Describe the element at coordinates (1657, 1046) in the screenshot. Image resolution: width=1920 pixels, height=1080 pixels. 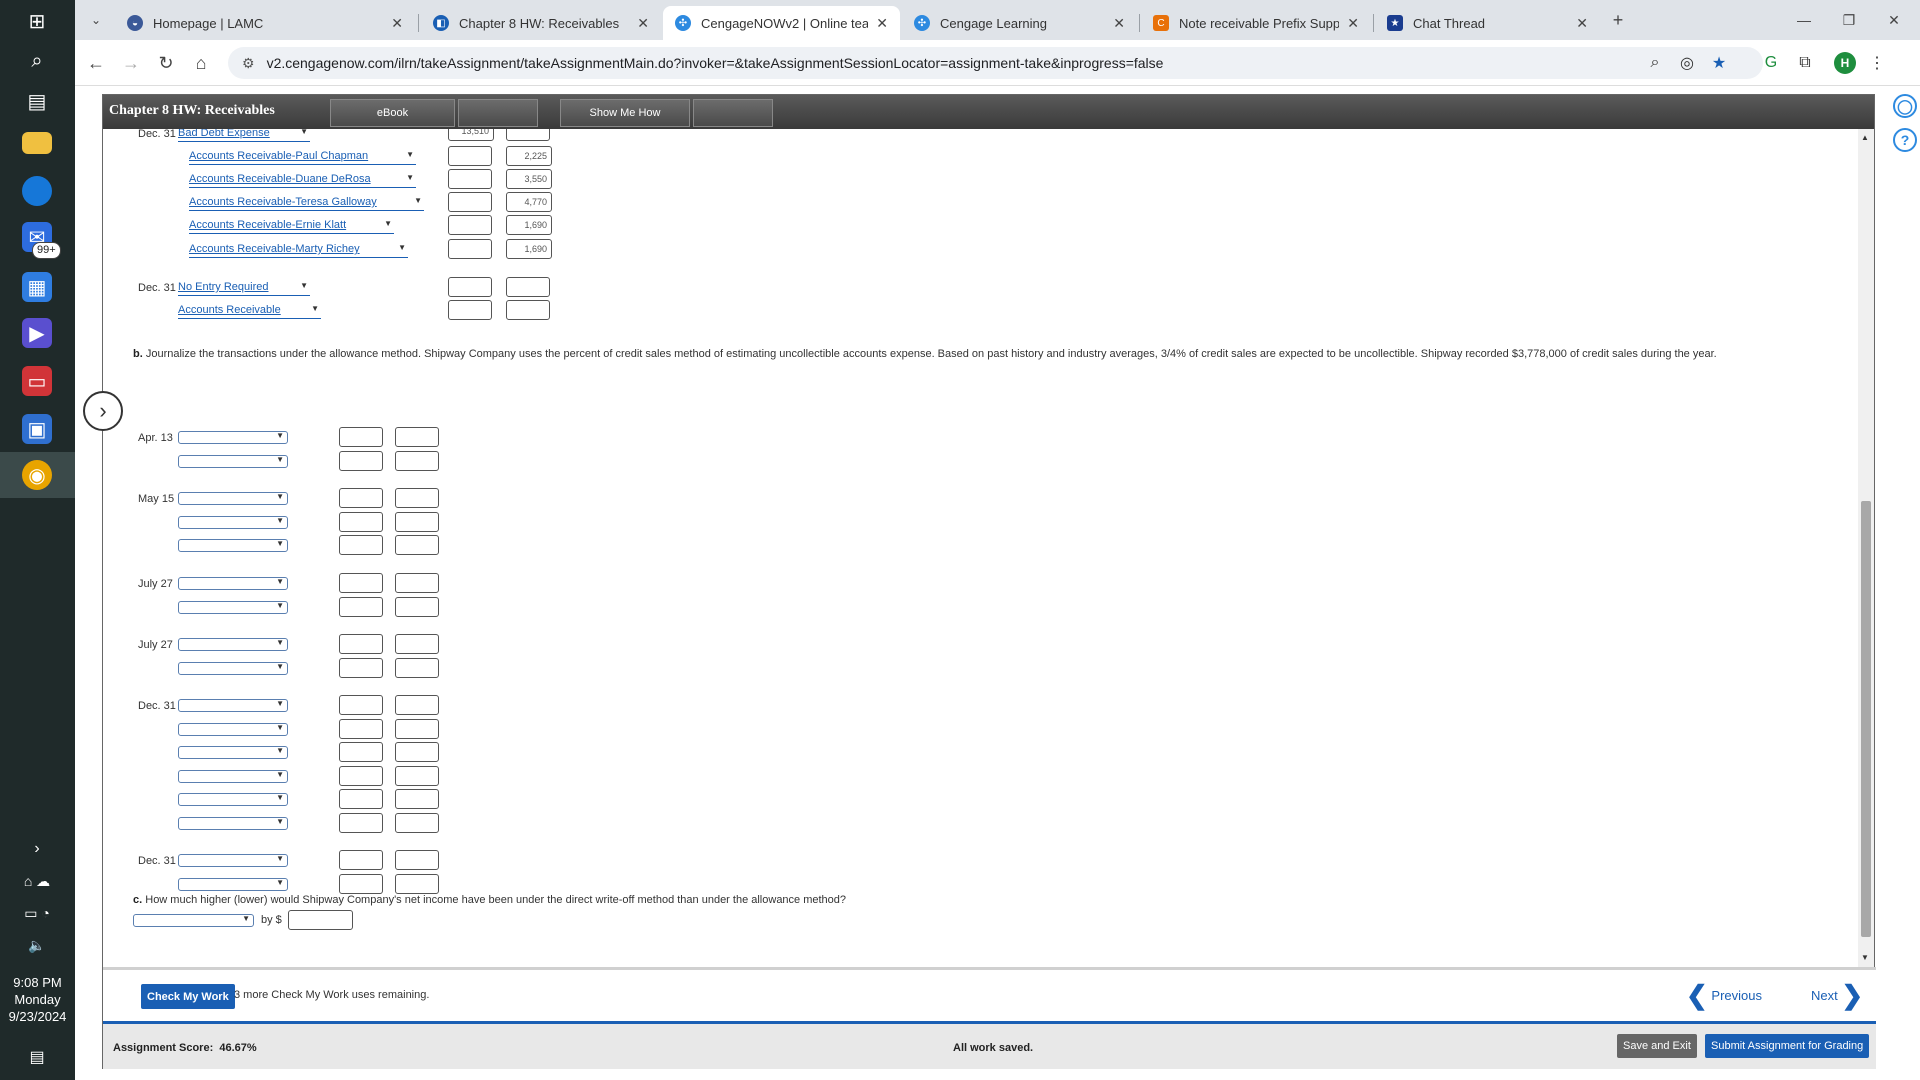
I see `save-and-exit-button: Save and Exit` at that location.